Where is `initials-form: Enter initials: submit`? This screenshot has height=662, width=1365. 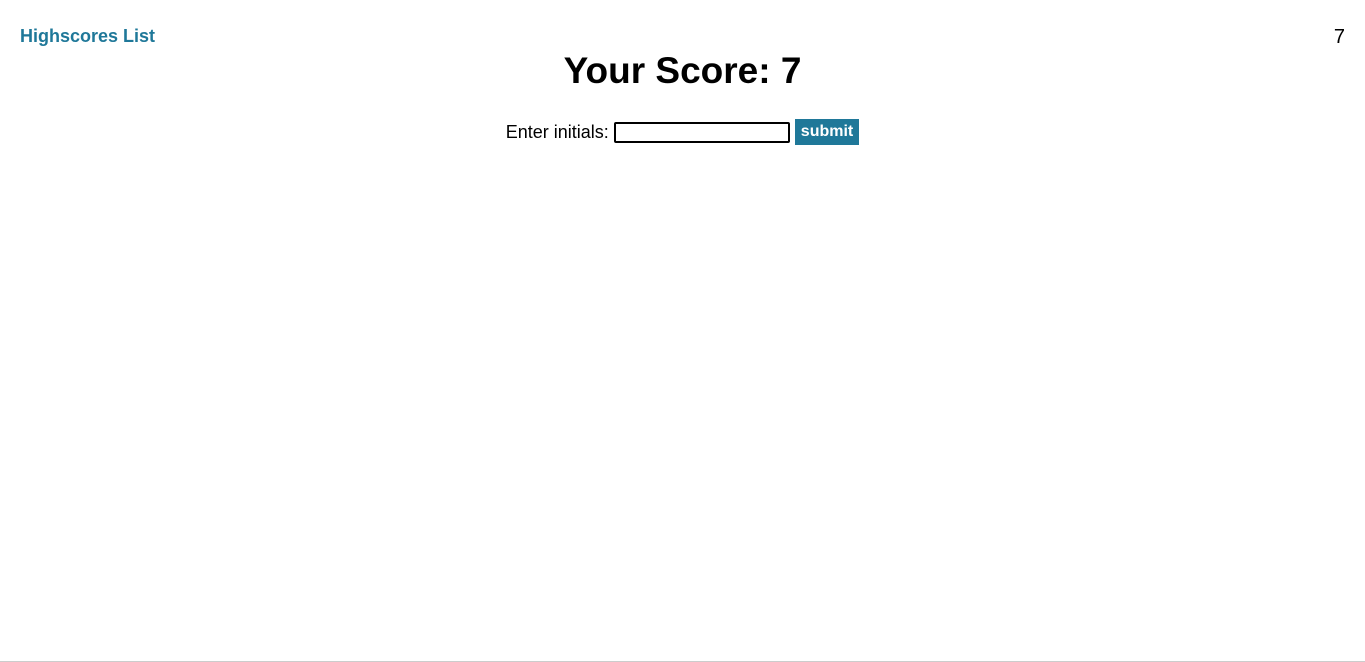 initials-form: Enter initials: submit is located at coordinates (682, 132).